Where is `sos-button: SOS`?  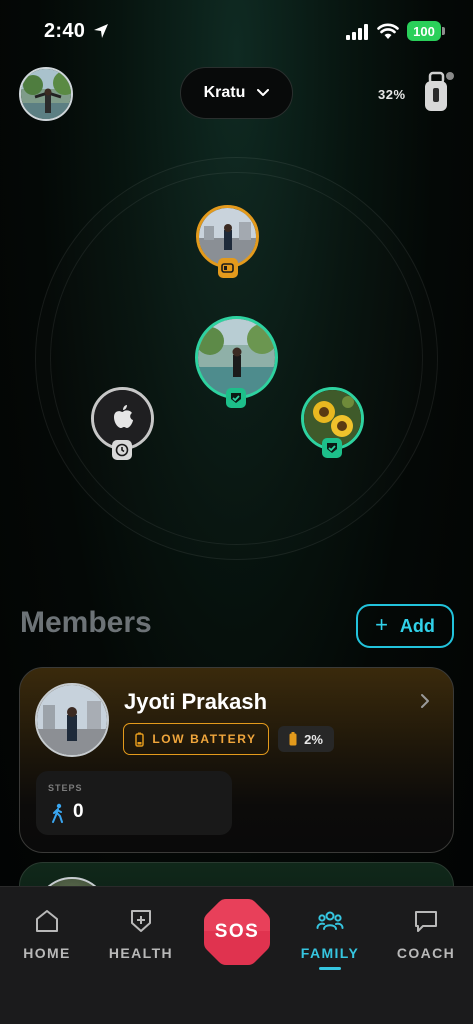 sos-button: SOS is located at coordinates (237, 932).